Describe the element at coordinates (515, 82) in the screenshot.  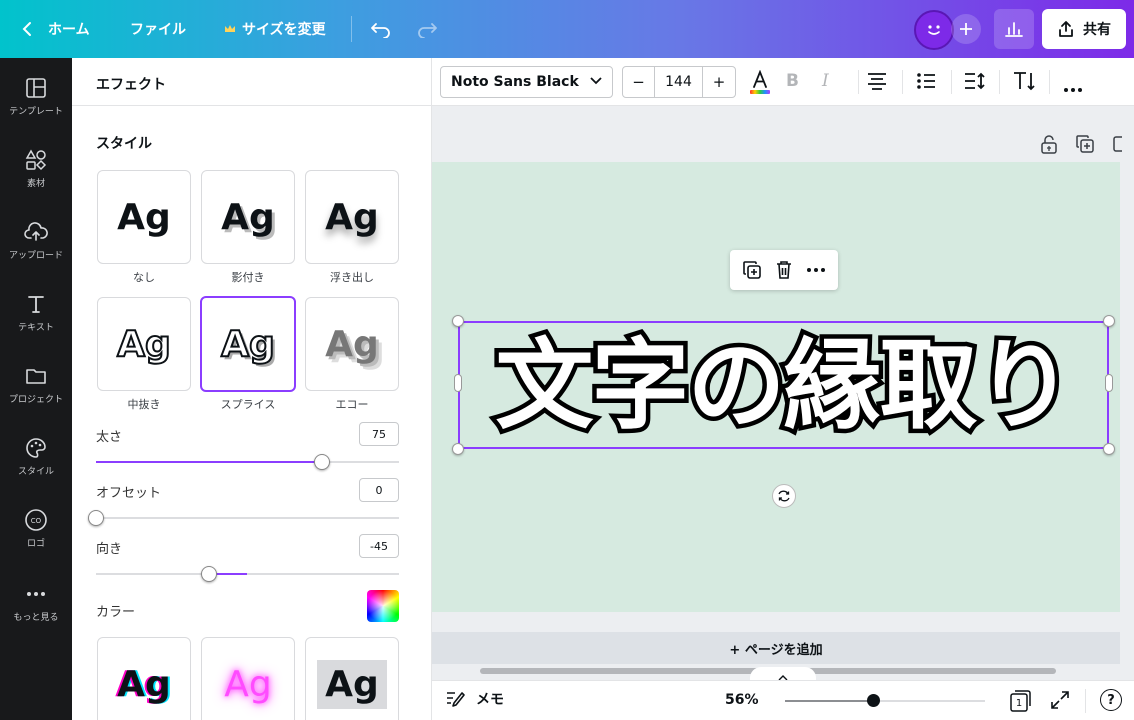
I see `font-name: Noto Sans Black` at that location.